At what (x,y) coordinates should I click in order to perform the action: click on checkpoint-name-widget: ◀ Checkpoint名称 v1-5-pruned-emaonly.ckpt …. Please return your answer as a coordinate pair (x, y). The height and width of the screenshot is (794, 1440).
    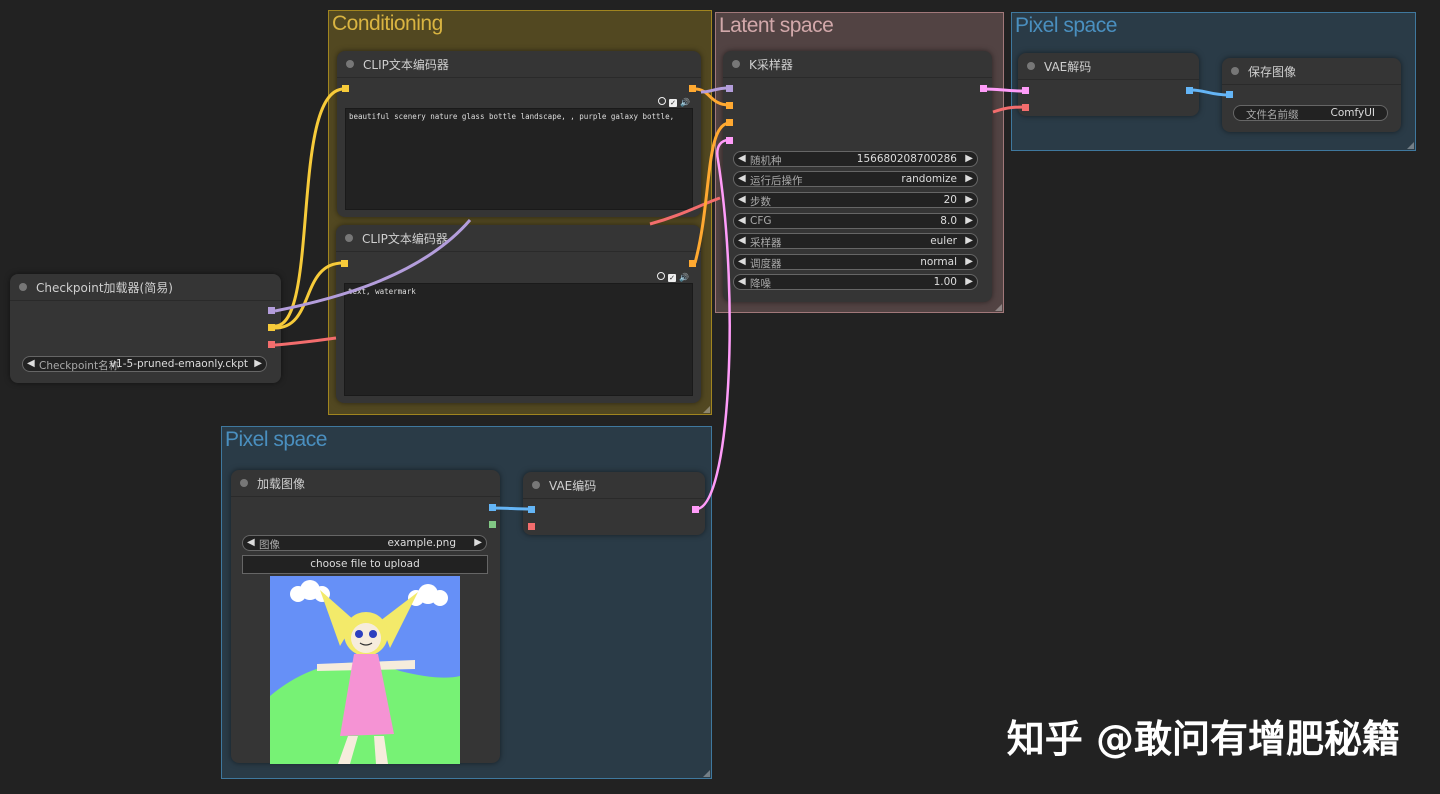
    Looking at the image, I should click on (144, 364).